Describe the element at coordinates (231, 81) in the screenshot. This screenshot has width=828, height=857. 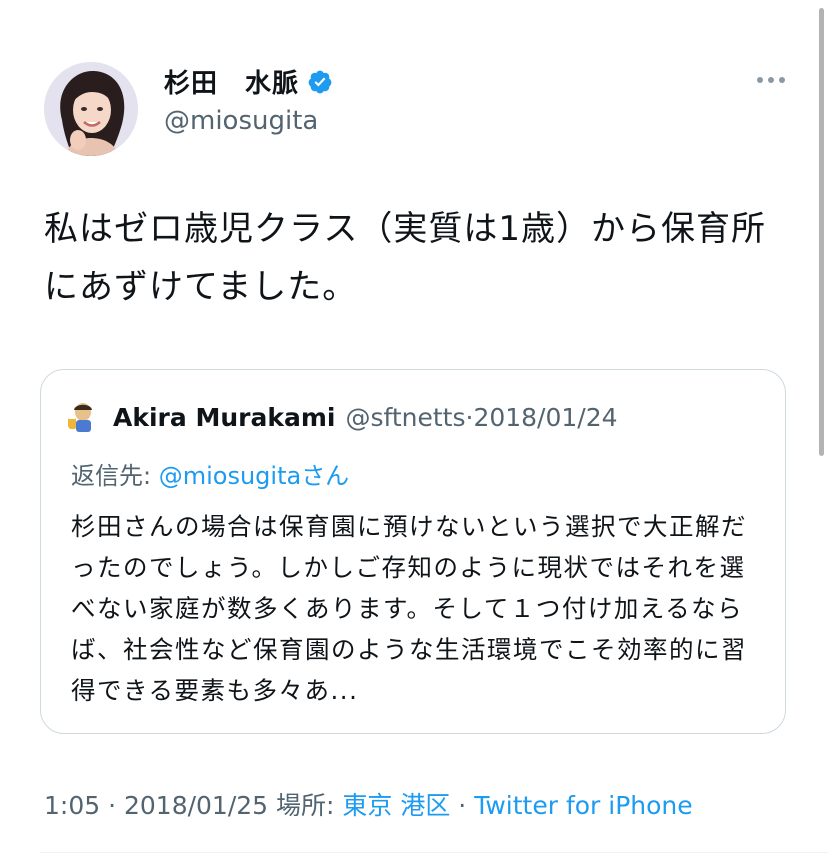
I see `author-name: 杉田 水脈` at that location.